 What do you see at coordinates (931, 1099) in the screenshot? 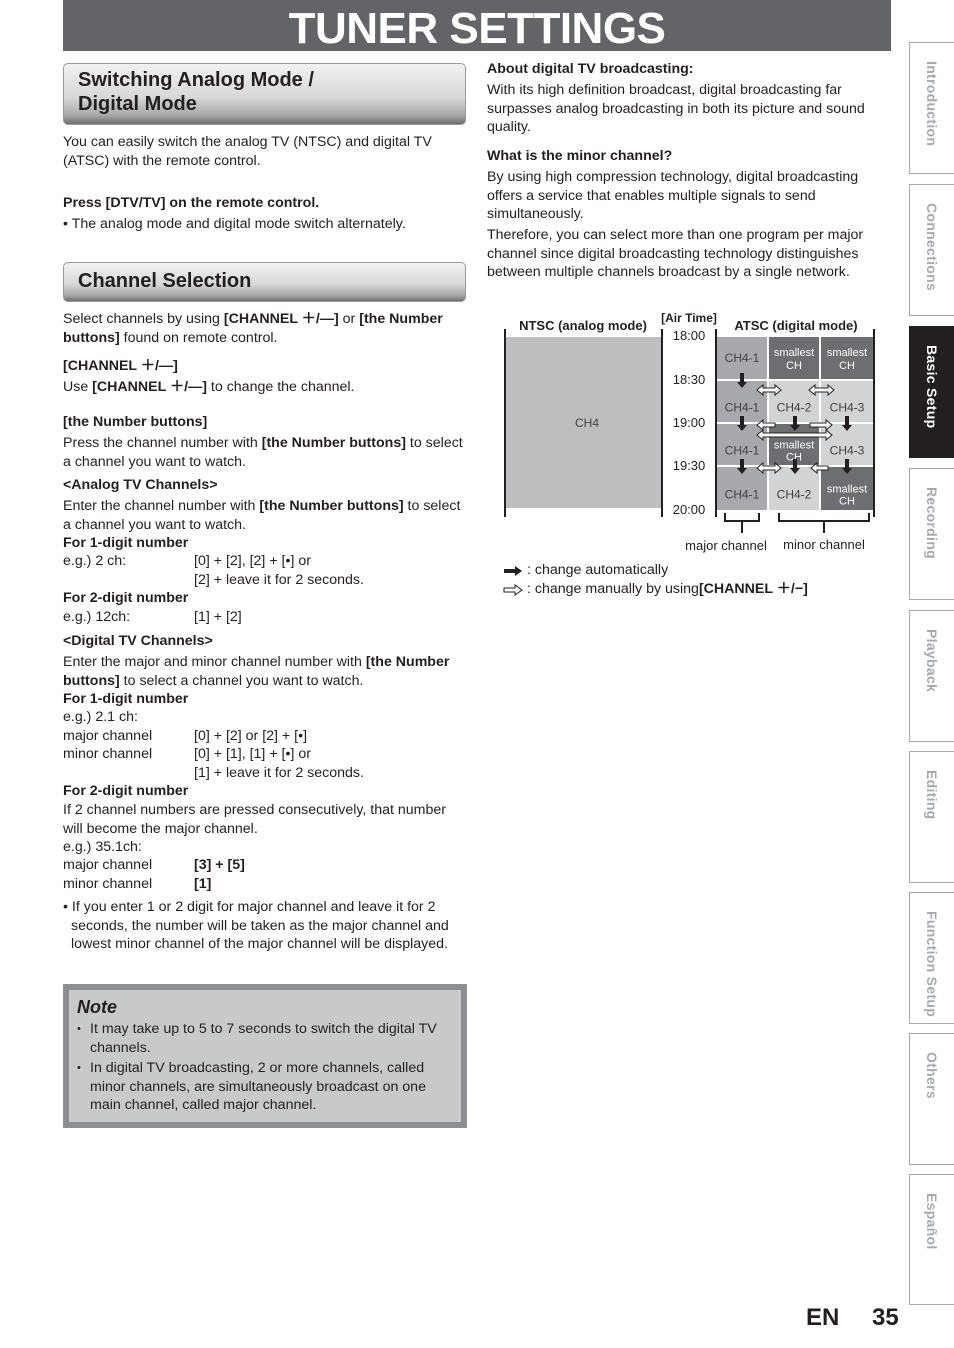
I see `side-tab-others: Others` at bounding box center [931, 1099].